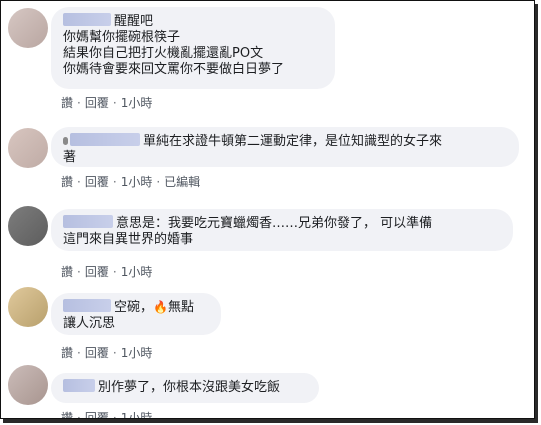 The height and width of the screenshot is (425, 541). What do you see at coordinates (70, 157) in the screenshot?
I see `comment-text: 著` at bounding box center [70, 157].